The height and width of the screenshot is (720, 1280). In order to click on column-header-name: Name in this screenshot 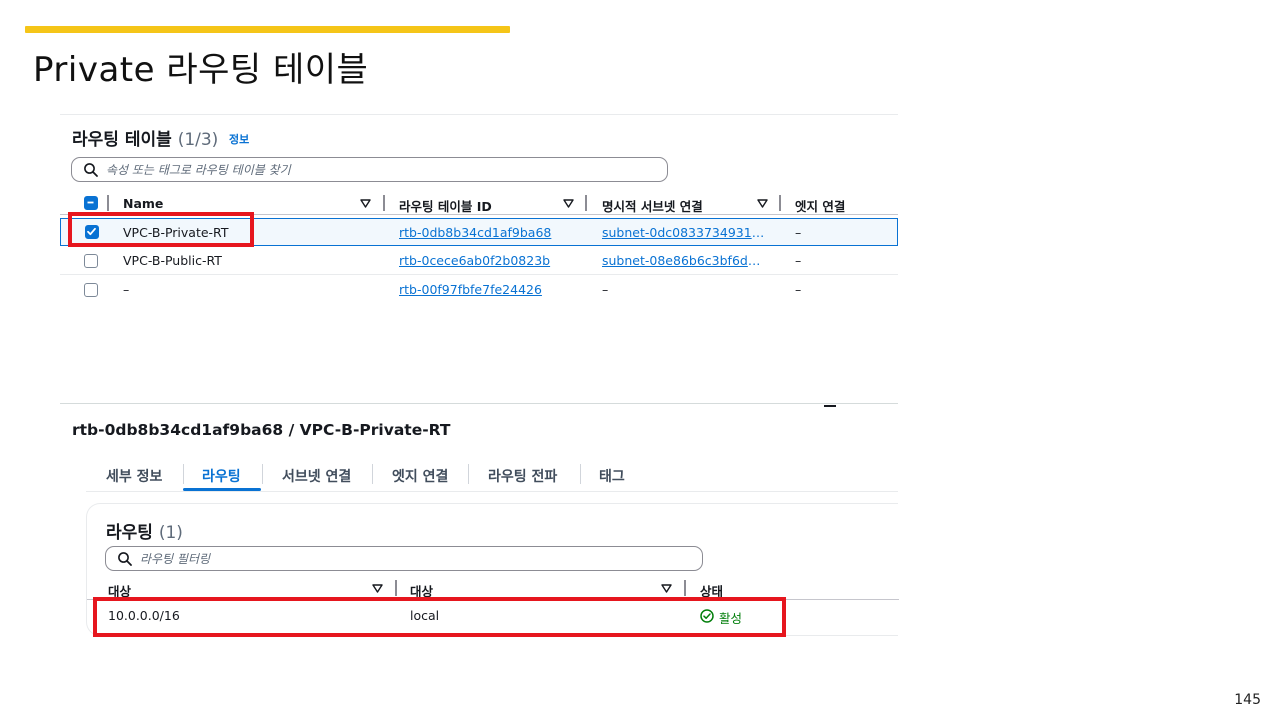, I will do `click(143, 203)`.